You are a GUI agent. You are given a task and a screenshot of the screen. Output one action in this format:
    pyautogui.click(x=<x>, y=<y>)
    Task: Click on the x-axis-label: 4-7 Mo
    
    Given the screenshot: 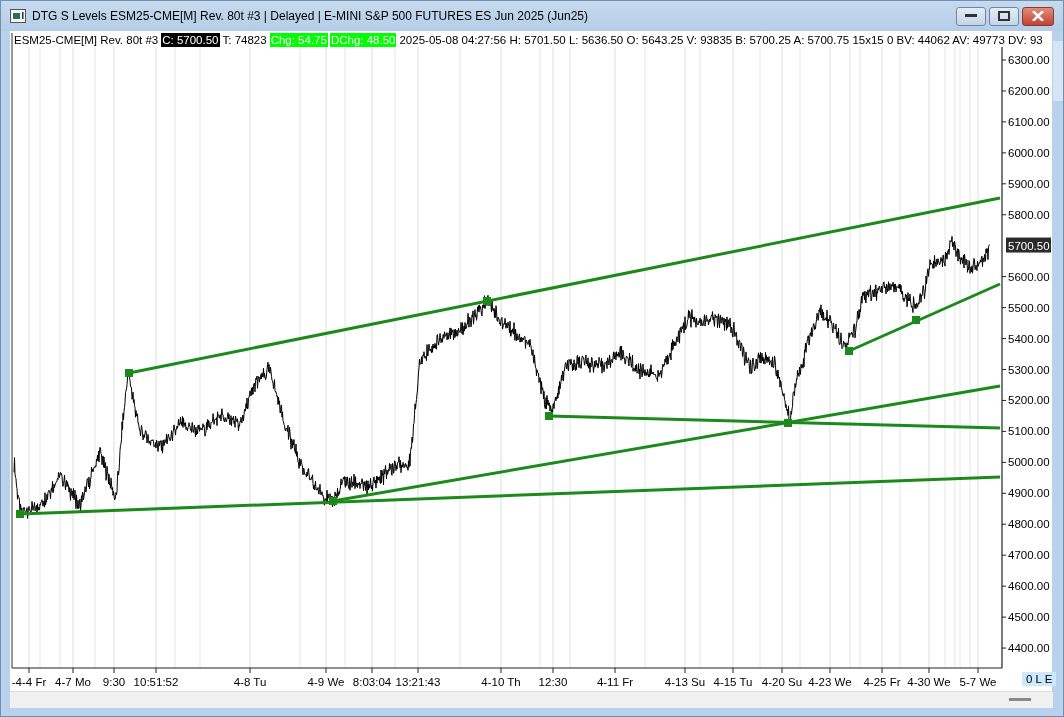 What is the action you would take?
    pyautogui.click(x=73, y=682)
    